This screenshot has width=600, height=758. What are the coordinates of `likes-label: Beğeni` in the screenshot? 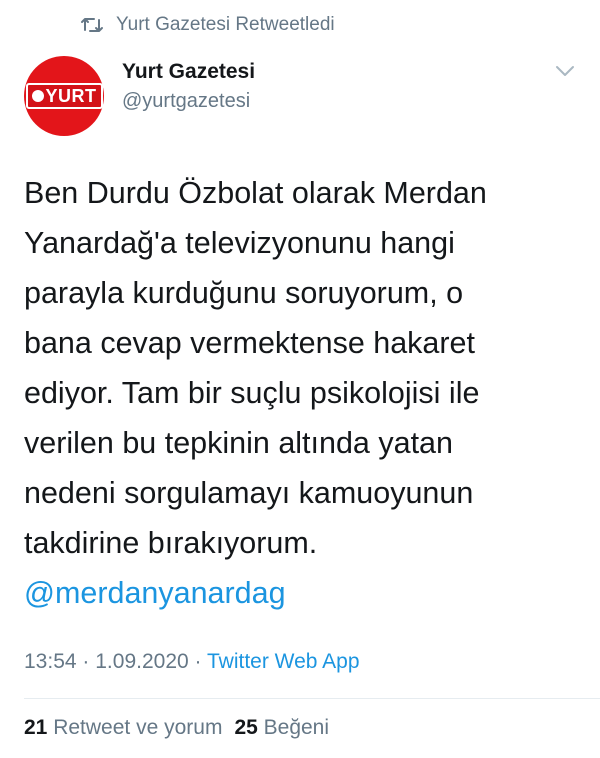 It's located at (296, 727).